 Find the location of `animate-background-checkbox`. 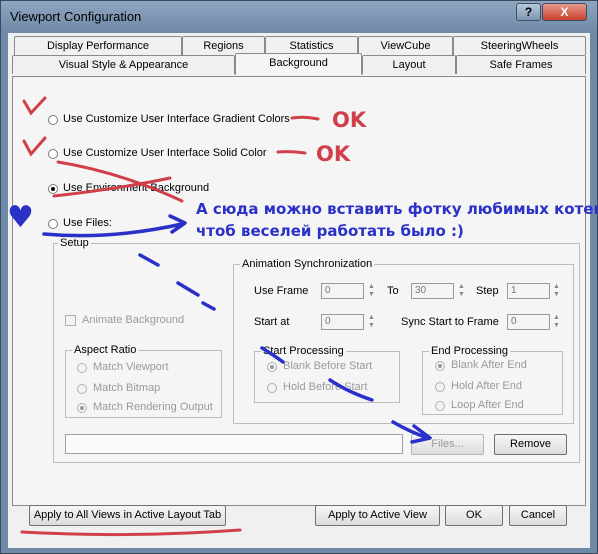

animate-background-checkbox is located at coordinates (70, 320).